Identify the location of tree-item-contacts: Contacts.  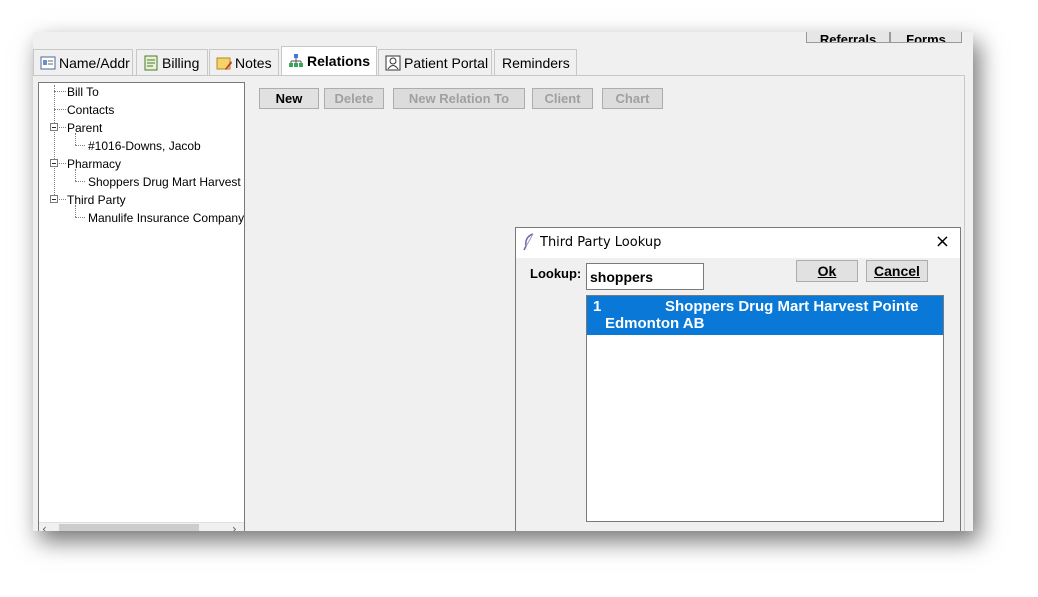
(90, 110).